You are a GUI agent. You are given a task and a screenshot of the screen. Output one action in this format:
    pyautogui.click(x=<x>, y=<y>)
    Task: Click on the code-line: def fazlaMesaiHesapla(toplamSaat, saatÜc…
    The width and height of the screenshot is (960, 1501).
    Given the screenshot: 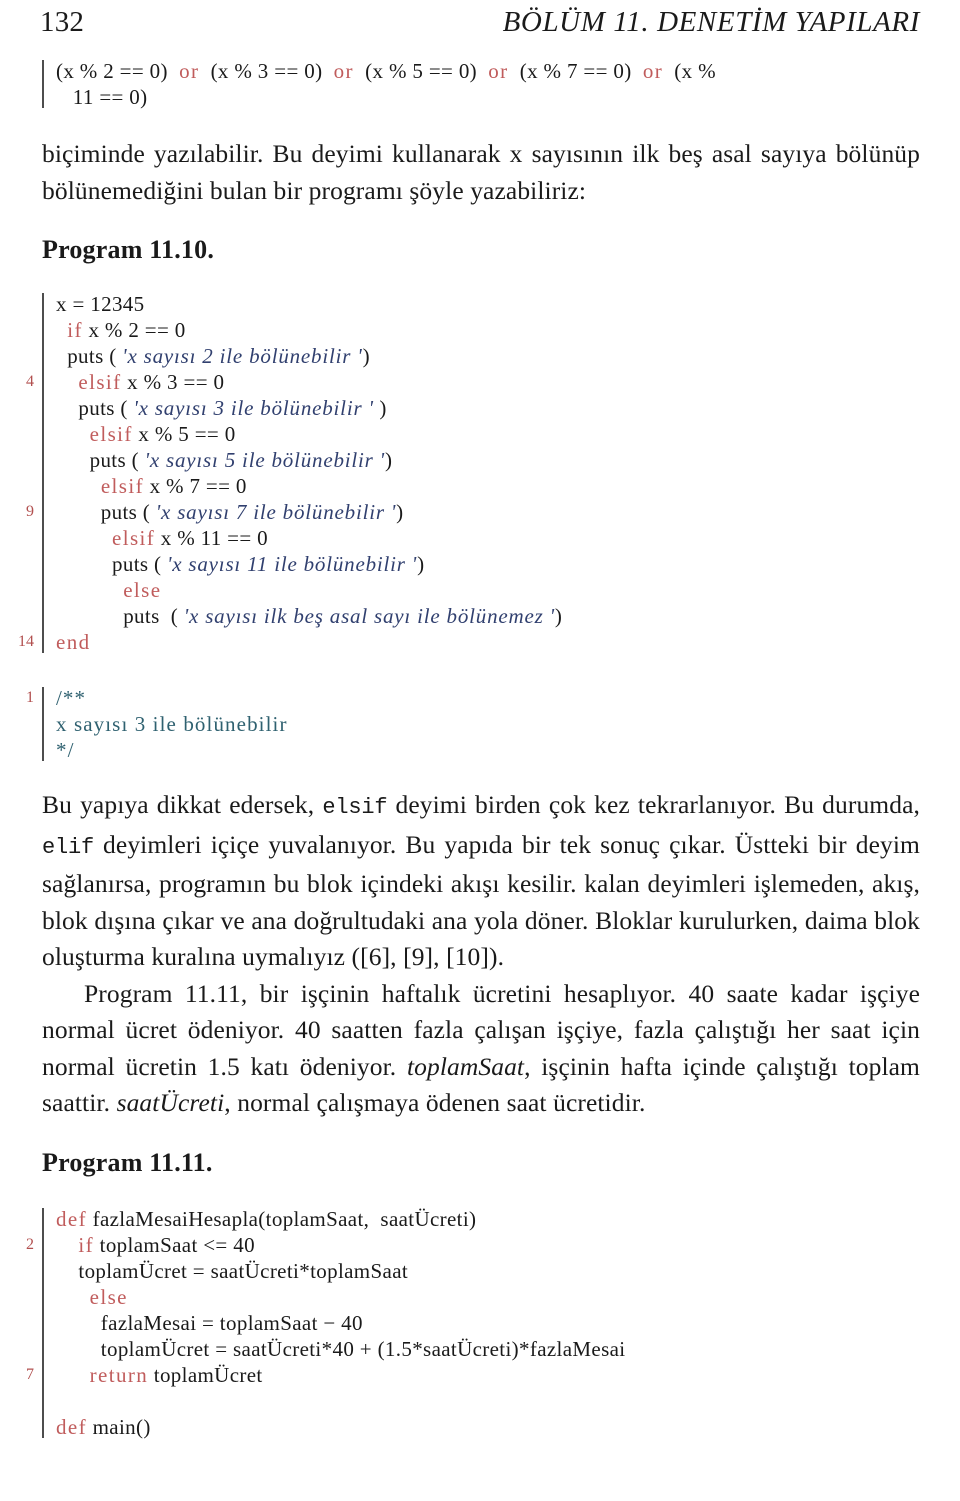 What is the action you would take?
    pyautogui.click(x=501, y=1219)
    